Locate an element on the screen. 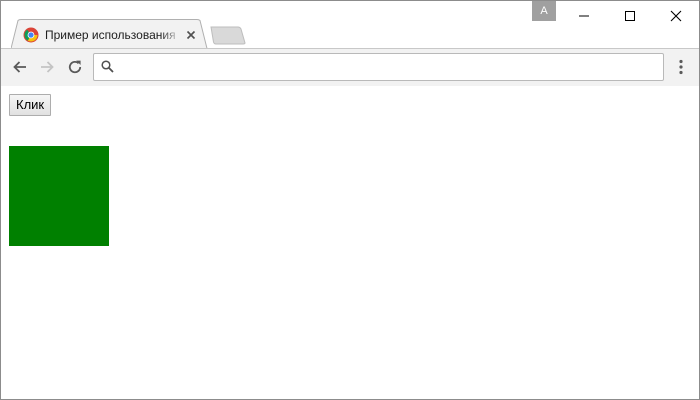 This screenshot has width=700, height=400. more-vert-icon is located at coordinates (681, 67).